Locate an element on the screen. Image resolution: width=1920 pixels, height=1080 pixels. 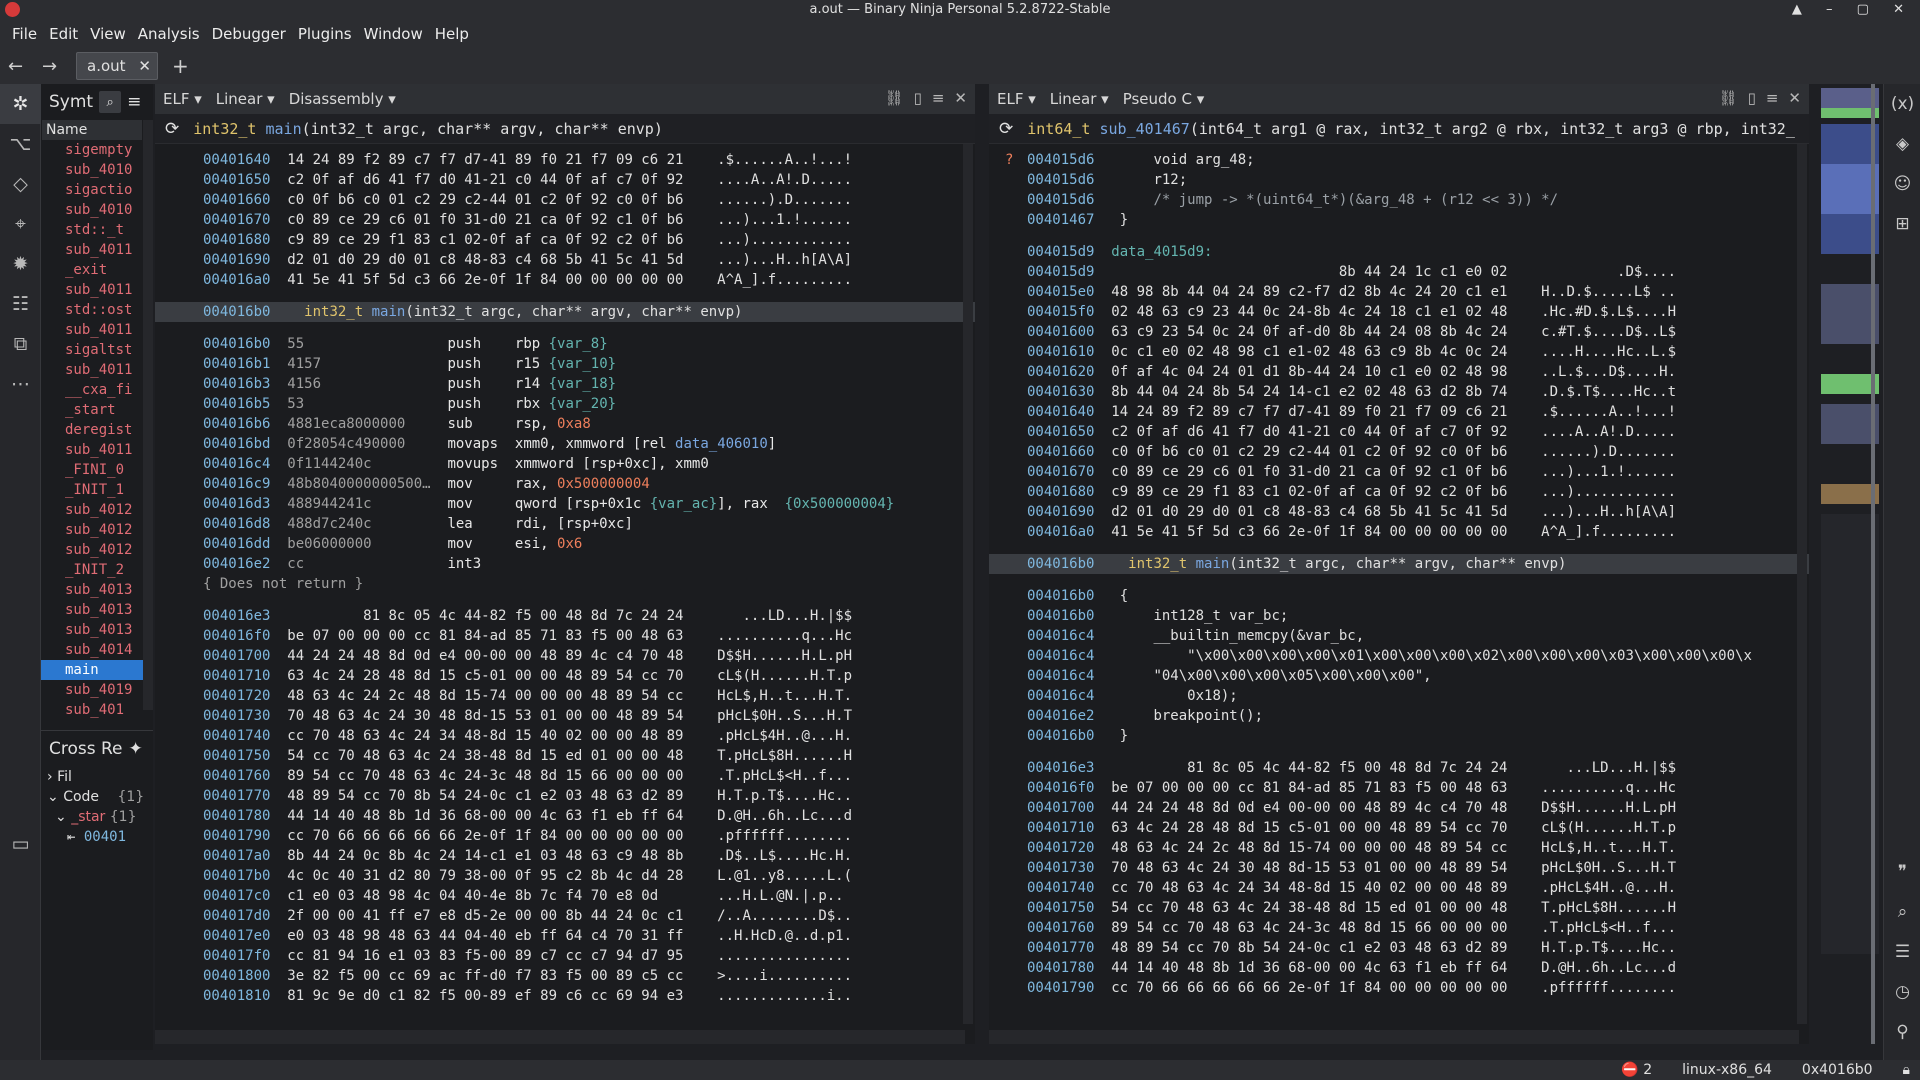
hex-address: 004017b0 is located at coordinates (236, 876).